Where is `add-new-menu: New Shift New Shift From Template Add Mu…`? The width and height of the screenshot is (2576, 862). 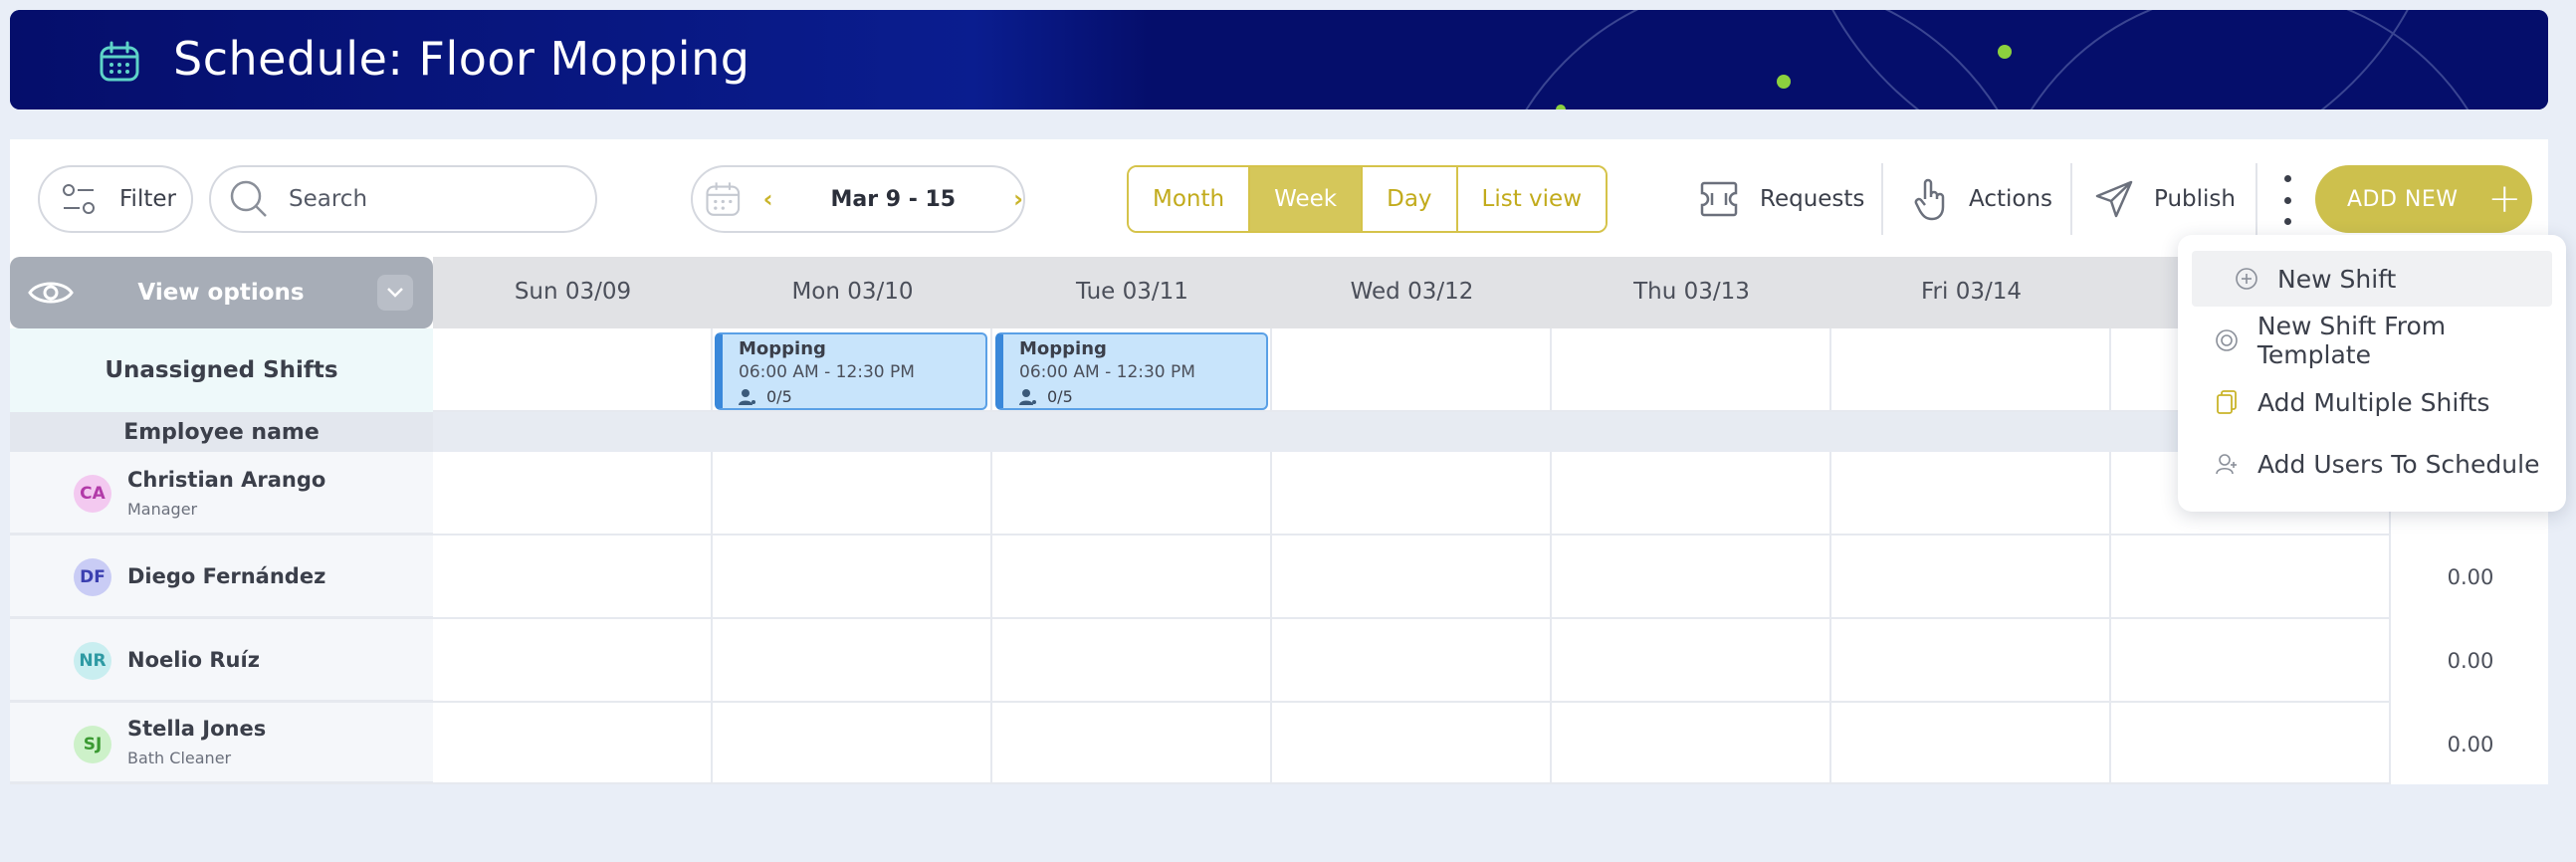 add-new-menu: New Shift New Shift From Template Add Mu… is located at coordinates (2372, 373).